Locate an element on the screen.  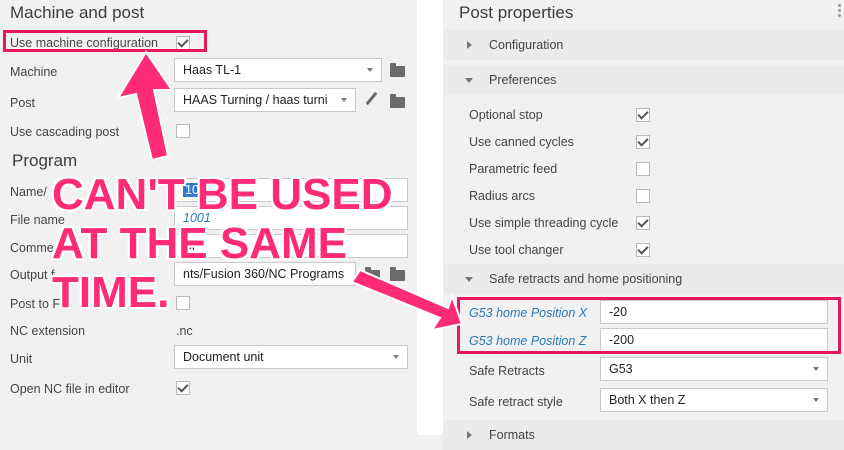
arrow-up-icon is located at coordinates (144, 106).